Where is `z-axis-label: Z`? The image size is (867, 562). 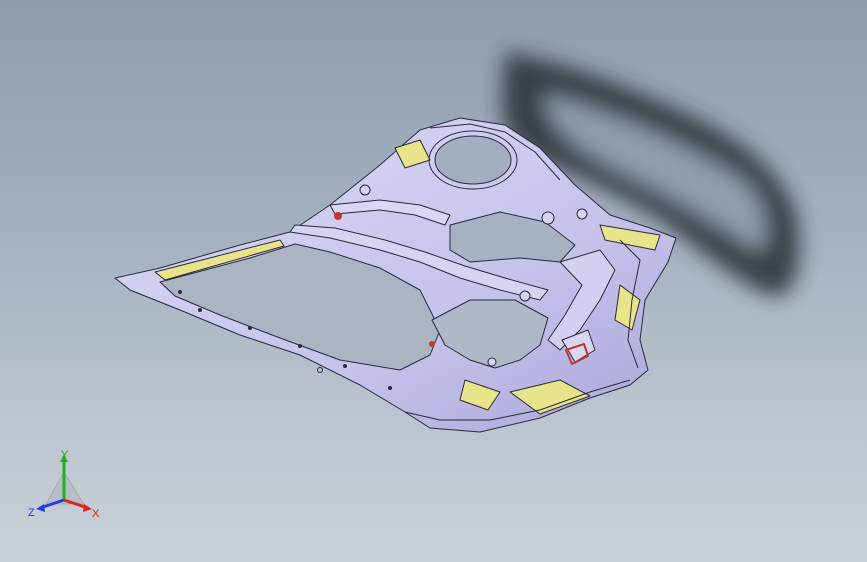 z-axis-label: Z is located at coordinates (31, 513).